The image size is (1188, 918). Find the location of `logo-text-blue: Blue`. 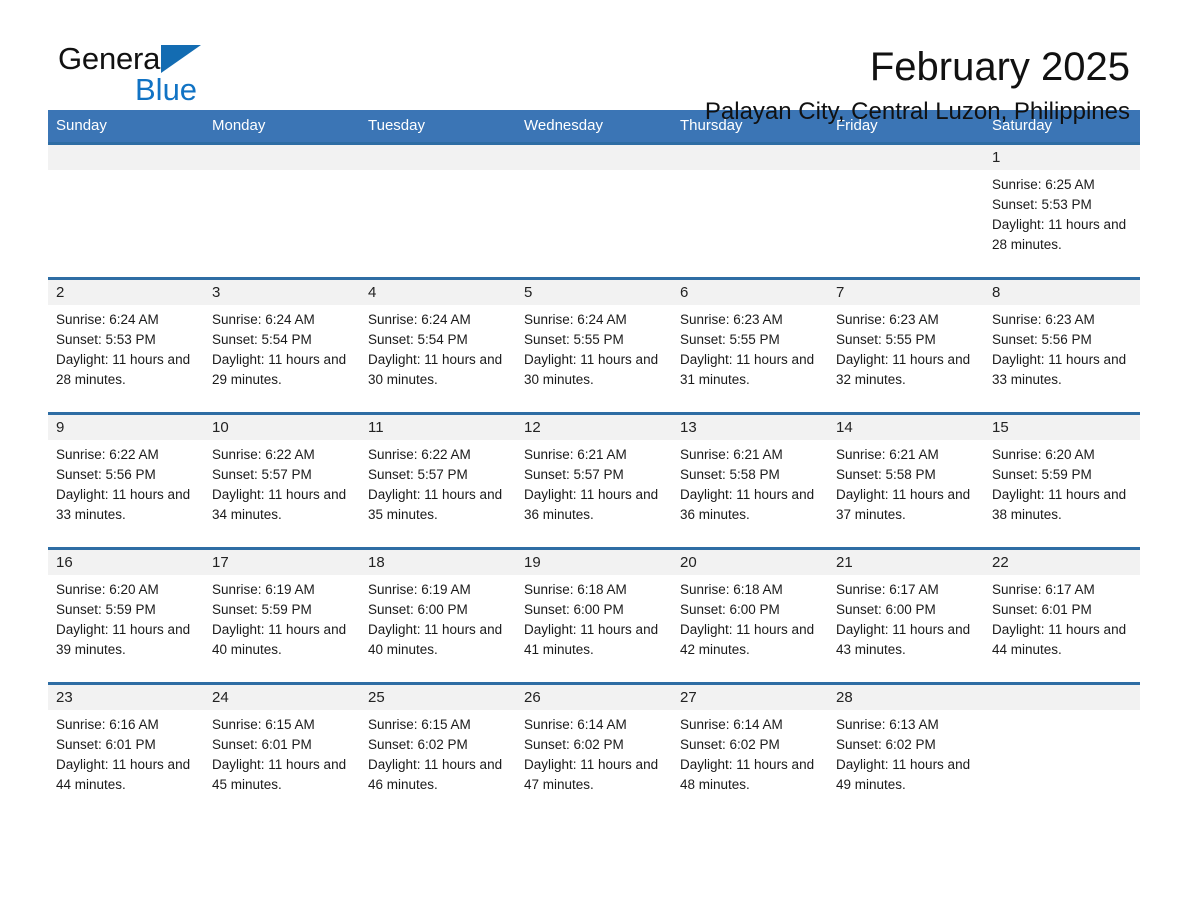

logo-text-blue: Blue is located at coordinates (166, 89).